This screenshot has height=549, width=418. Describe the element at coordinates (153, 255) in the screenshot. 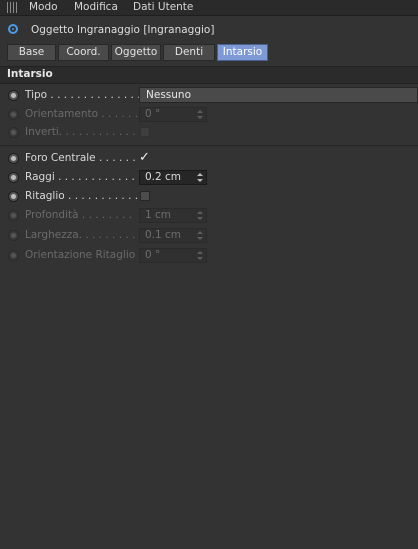

I see `orientazione-ritaglio-value: 0 °` at that location.